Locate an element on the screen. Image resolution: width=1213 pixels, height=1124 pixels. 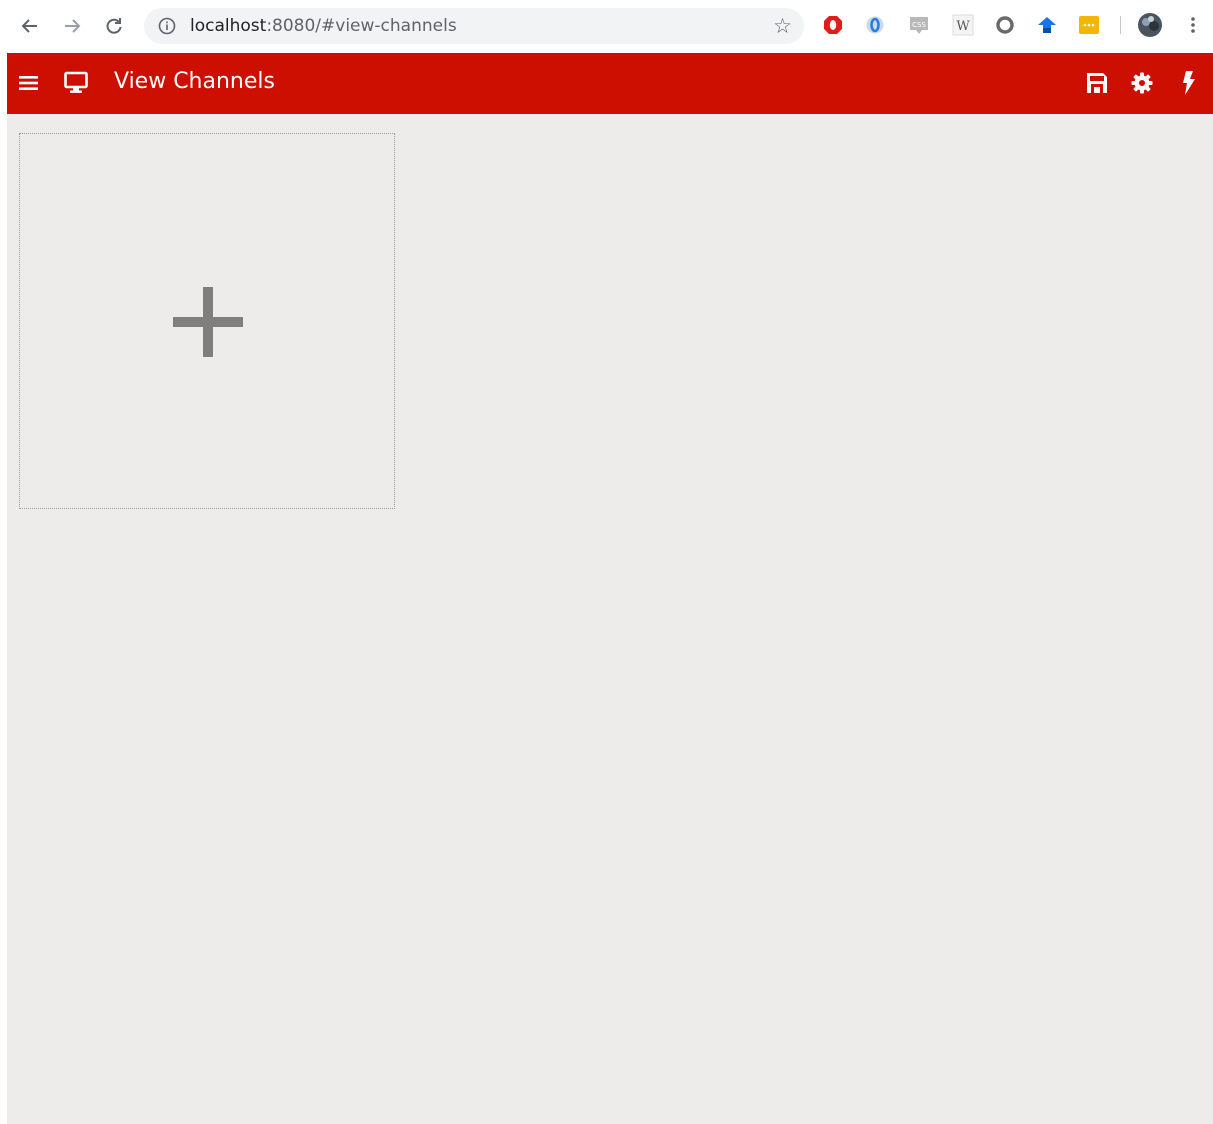
info-icon is located at coordinates (167, 26).